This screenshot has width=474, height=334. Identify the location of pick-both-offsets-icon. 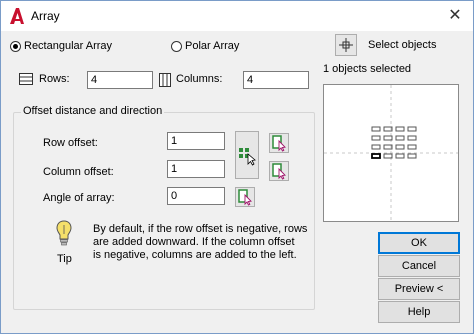
(247, 157).